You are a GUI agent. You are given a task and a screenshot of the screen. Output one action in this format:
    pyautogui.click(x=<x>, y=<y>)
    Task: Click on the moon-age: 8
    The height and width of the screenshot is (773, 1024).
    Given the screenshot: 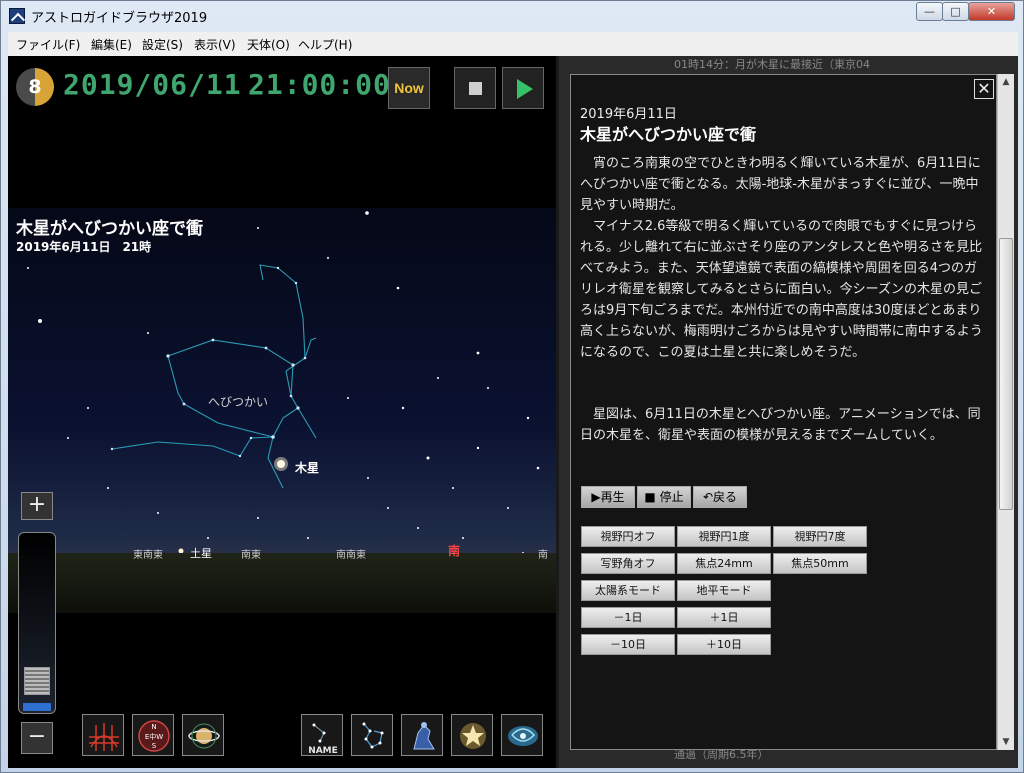 What is the action you would take?
    pyautogui.click(x=35, y=87)
    